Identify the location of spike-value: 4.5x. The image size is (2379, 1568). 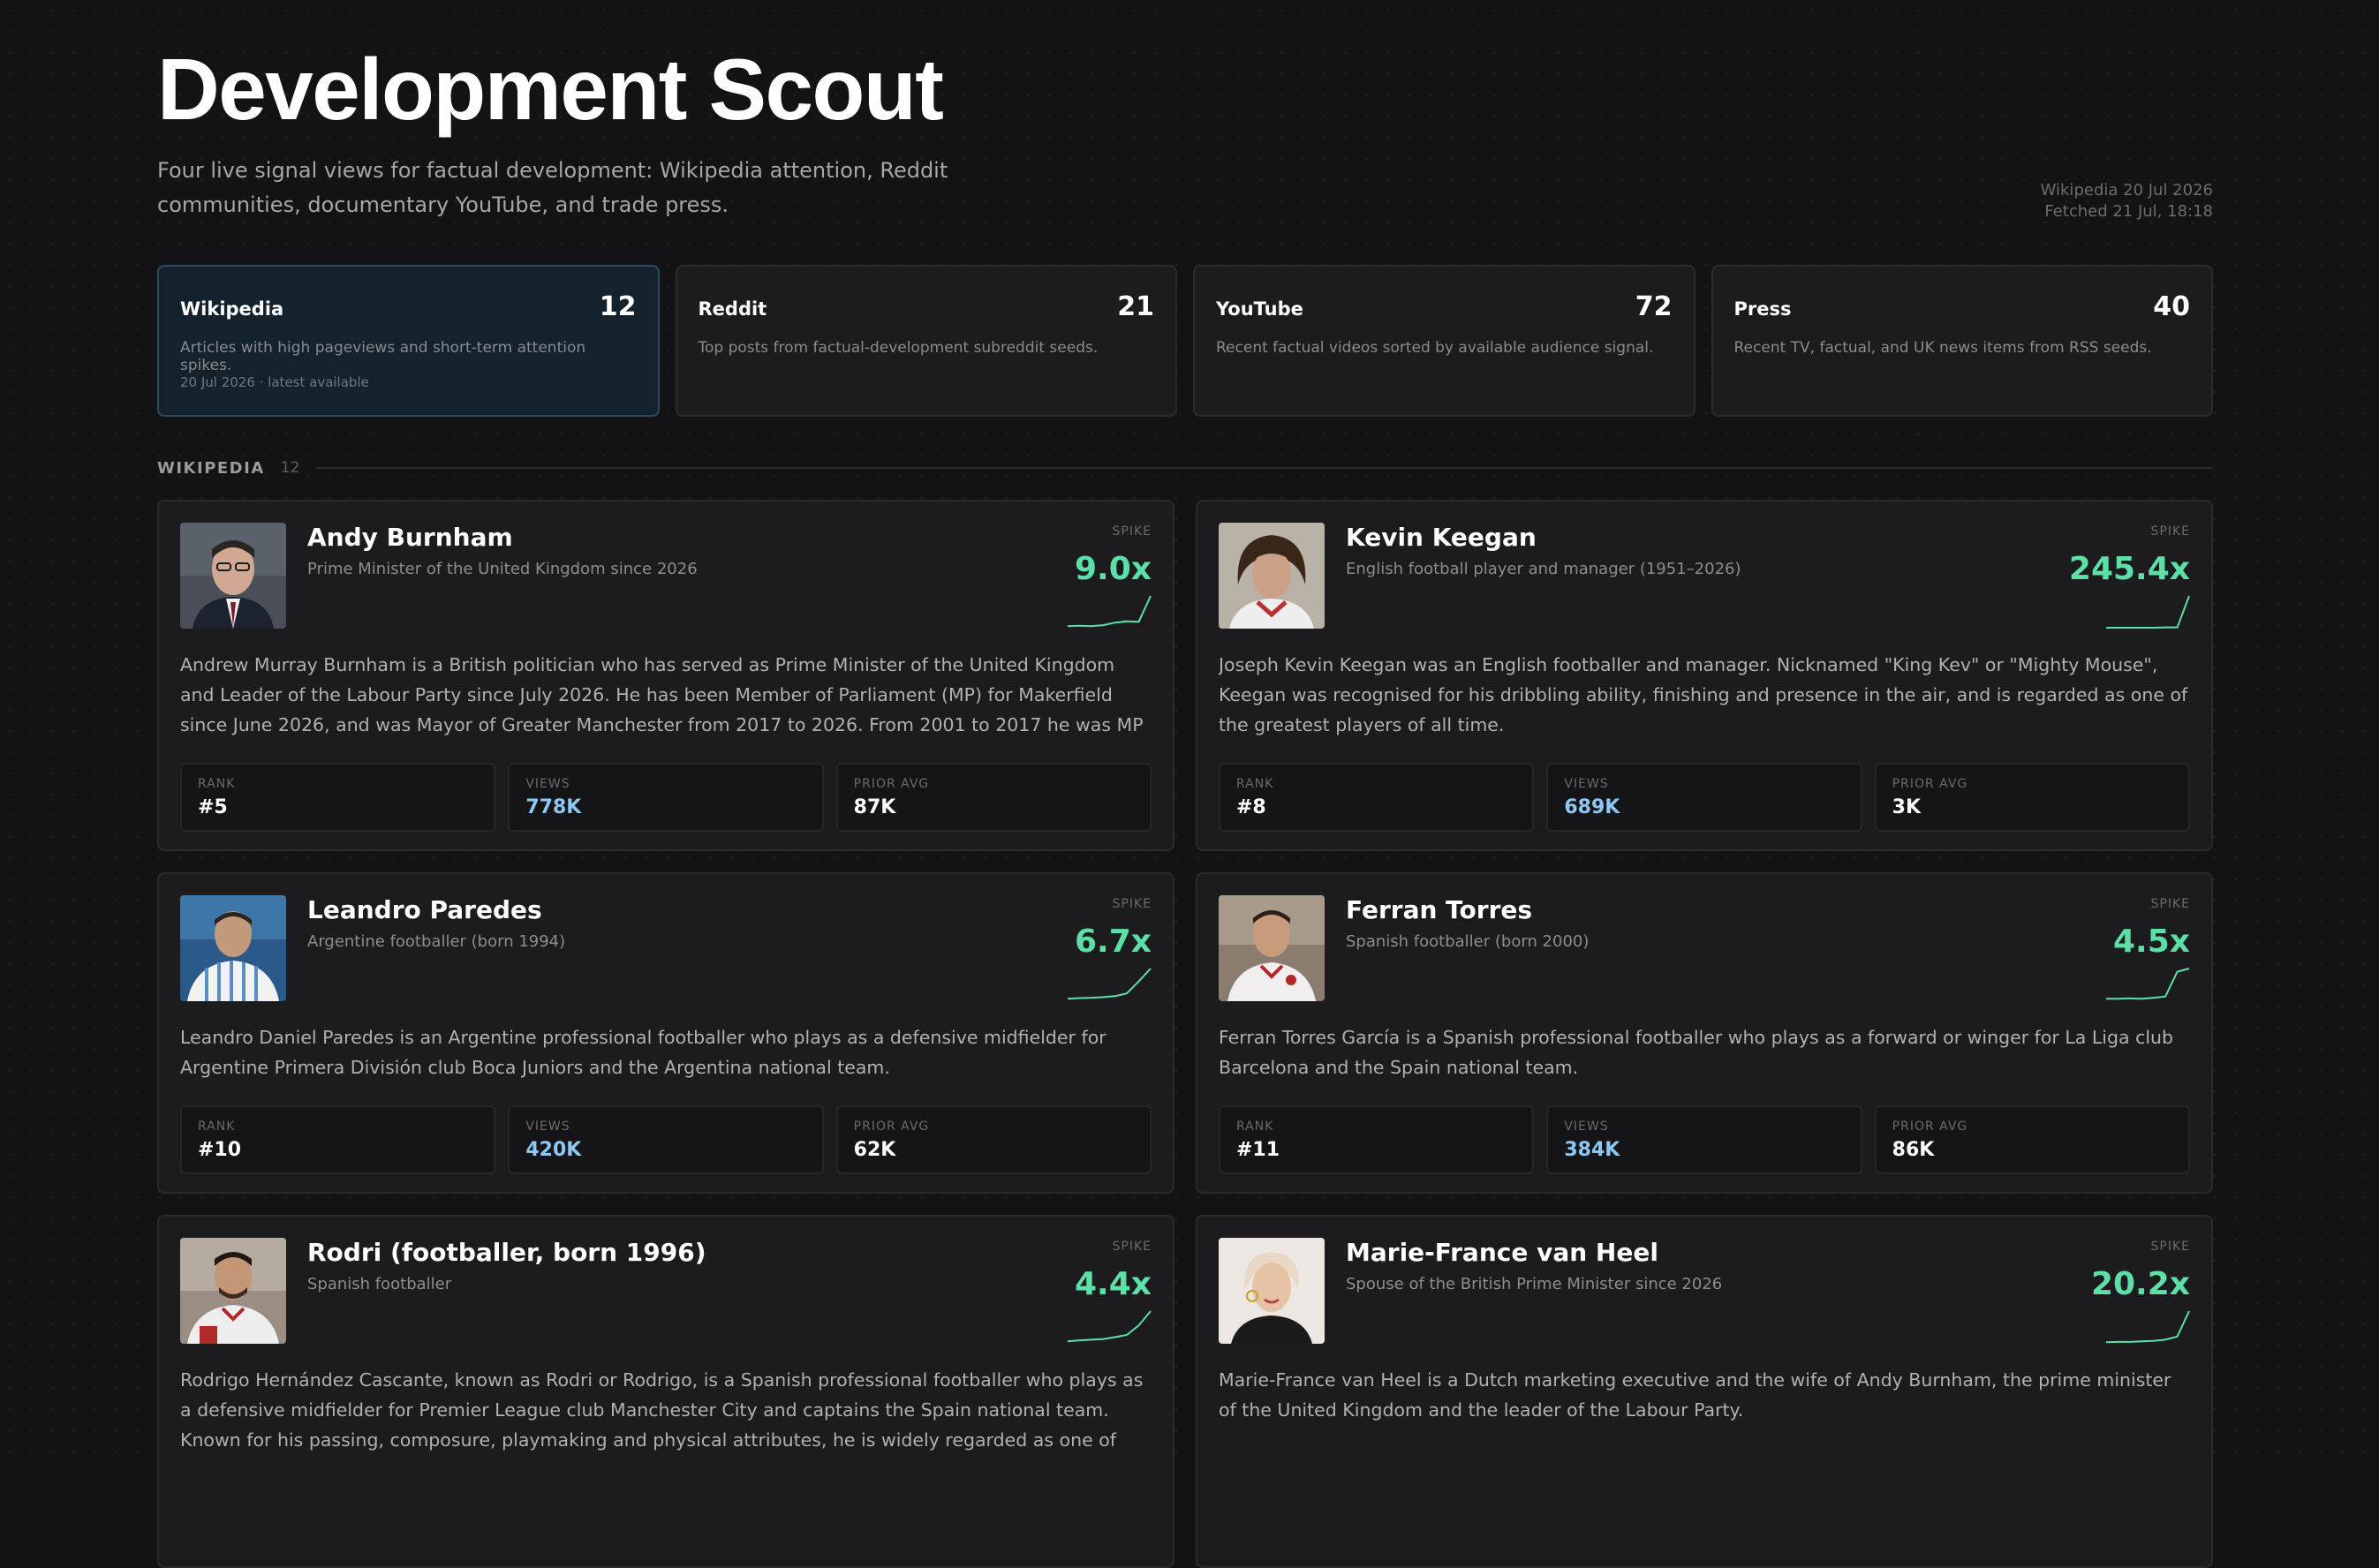
(2151, 941).